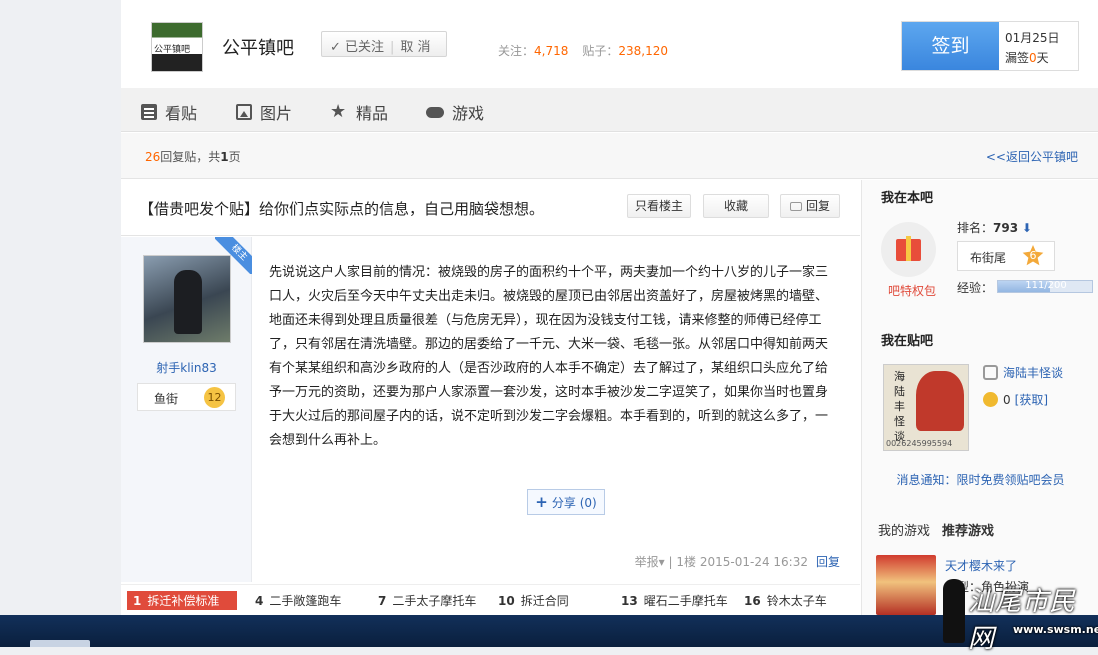 This screenshot has width=1098, height=655. What do you see at coordinates (990, 399) in the screenshot?
I see `coin-icon` at bounding box center [990, 399].